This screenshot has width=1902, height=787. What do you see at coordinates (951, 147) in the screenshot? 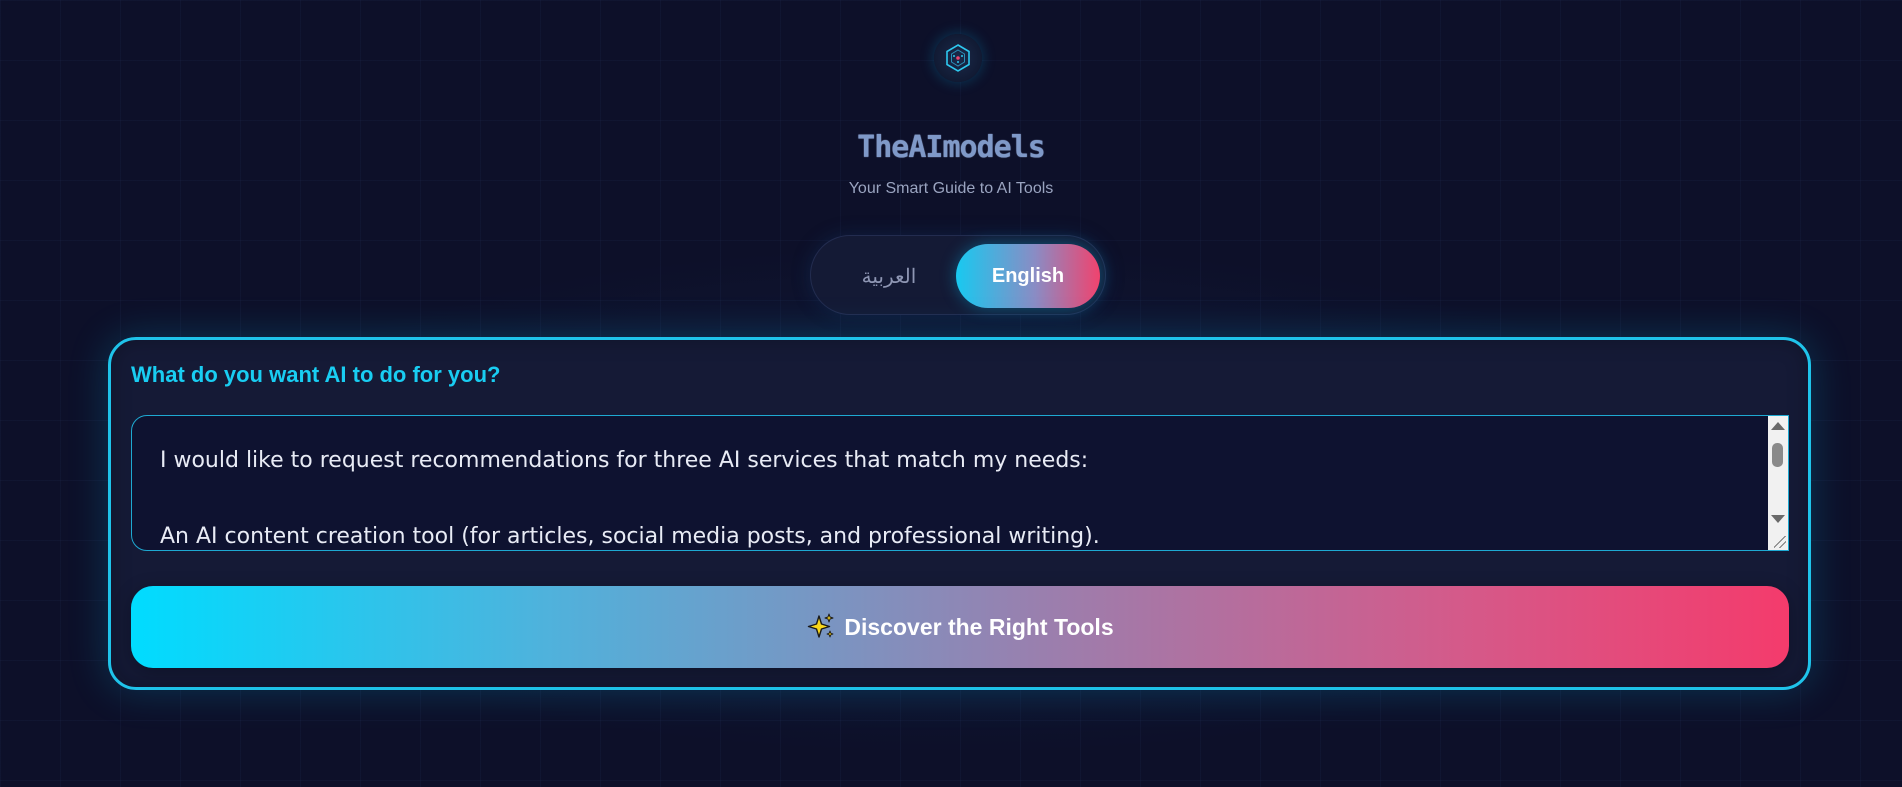
I see `brand-title: TheAImodels` at bounding box center [951, 147].